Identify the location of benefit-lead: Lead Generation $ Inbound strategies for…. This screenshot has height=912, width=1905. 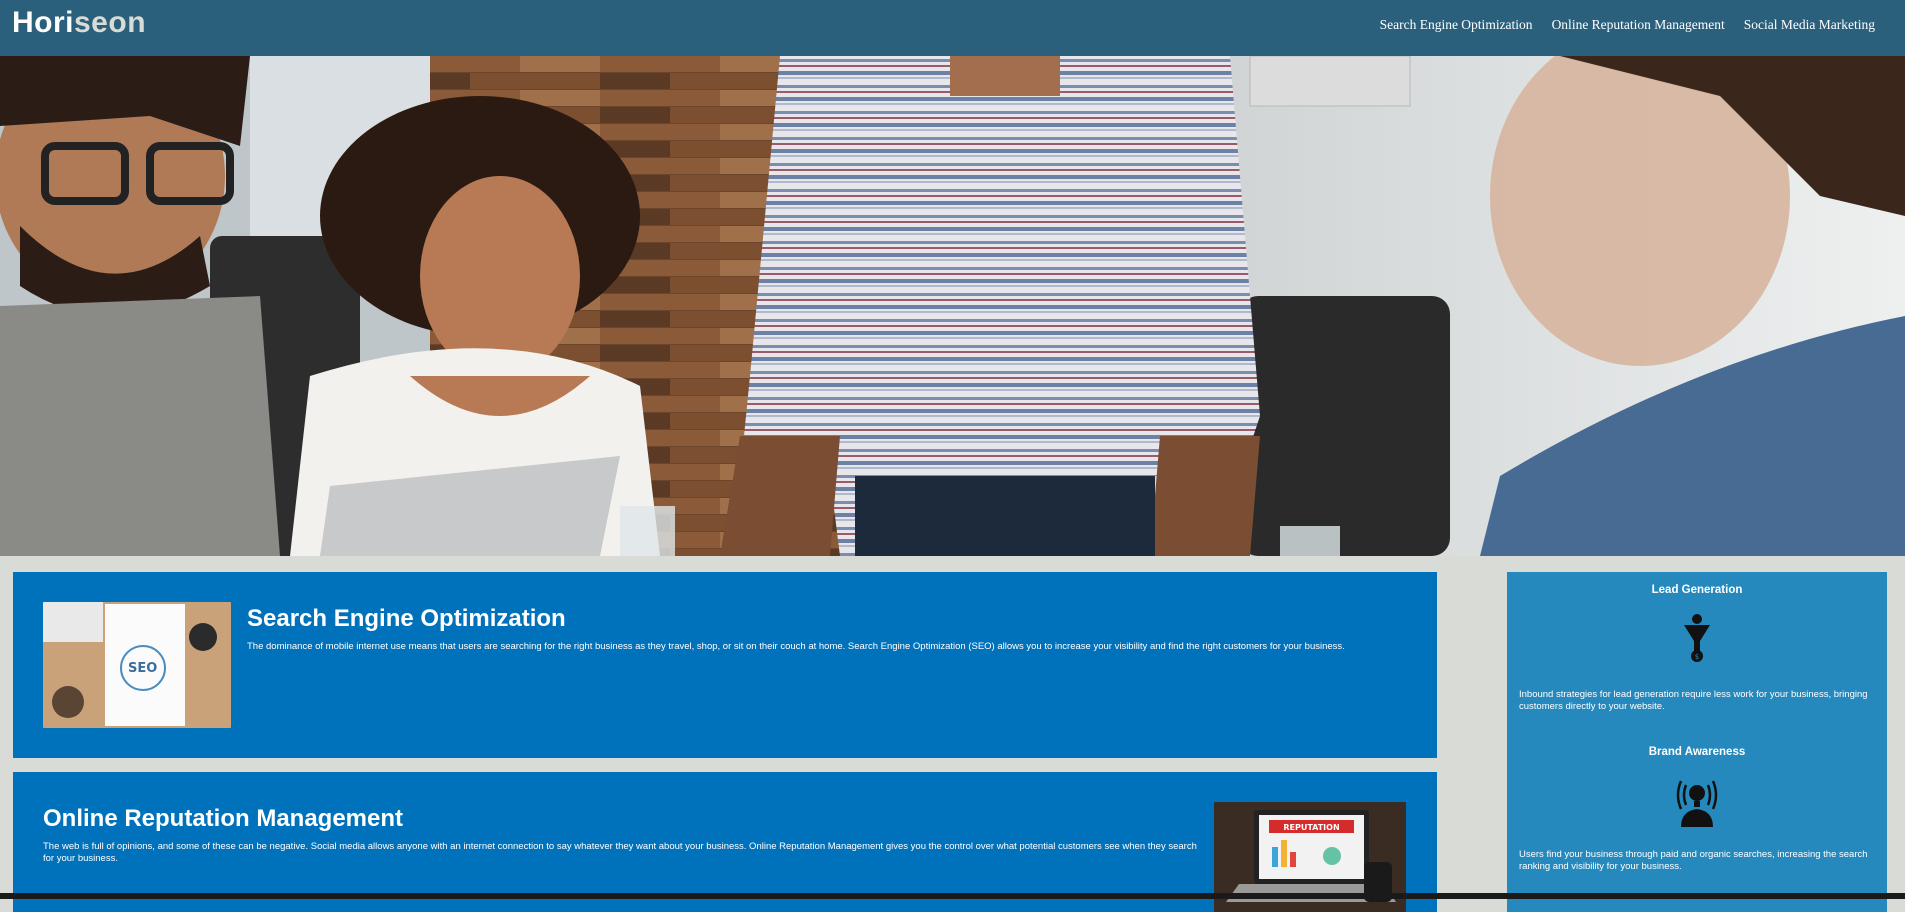
(1697, 648).